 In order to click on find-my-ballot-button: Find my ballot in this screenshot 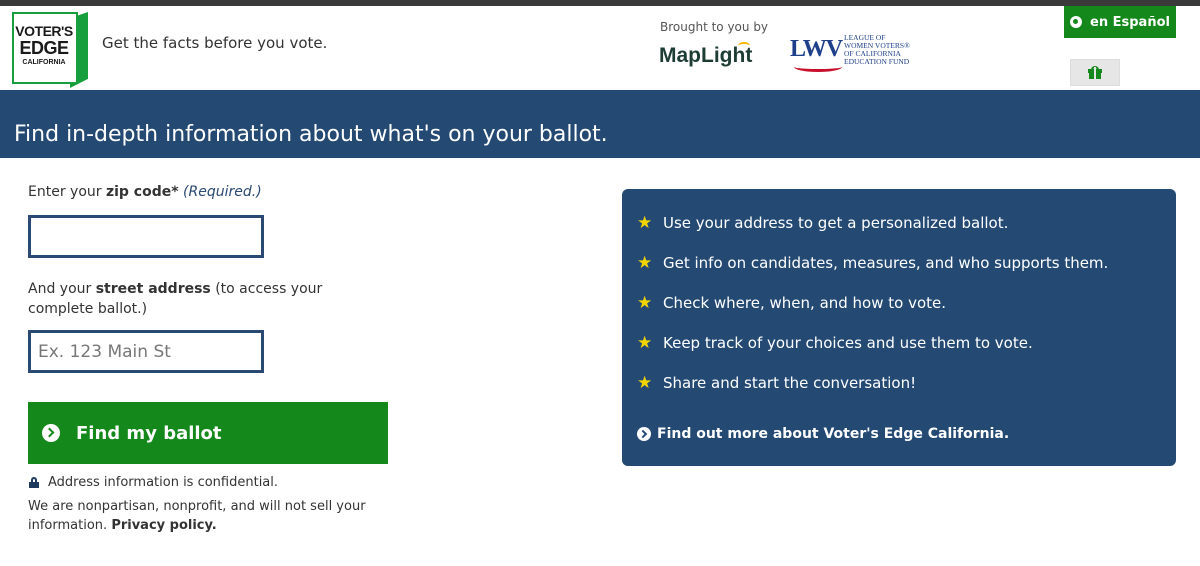, I will do `click(208, 433)`.